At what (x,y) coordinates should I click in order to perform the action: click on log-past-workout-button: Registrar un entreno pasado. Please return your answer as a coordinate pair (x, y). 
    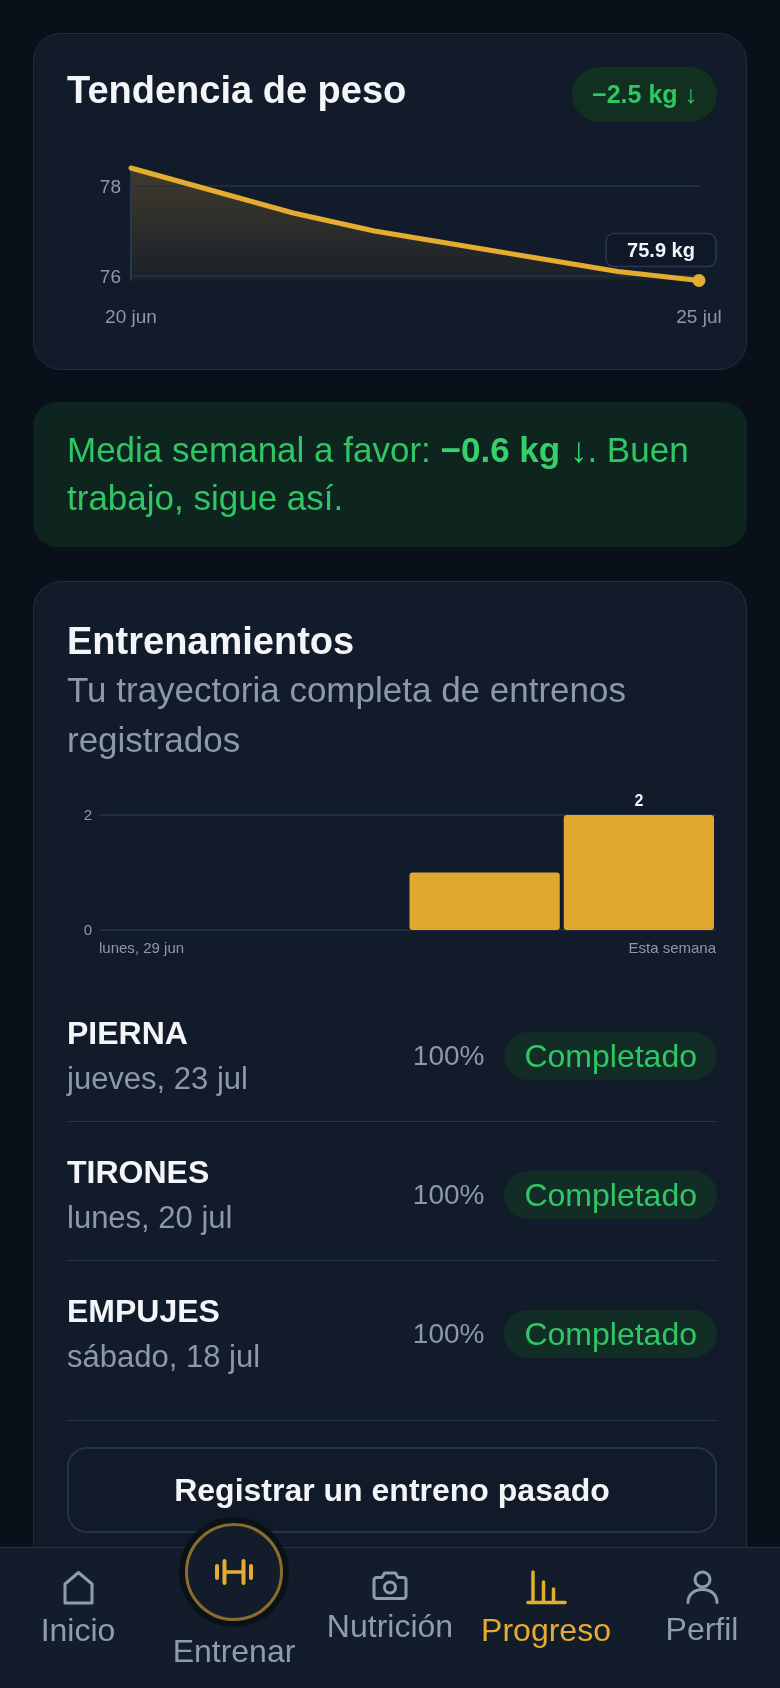
    Looking at the image, I should click on (392, 1490).